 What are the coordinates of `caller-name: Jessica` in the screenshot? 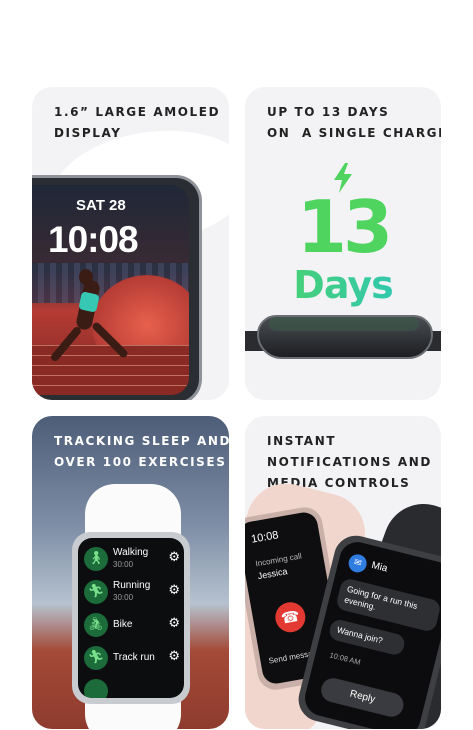 It's located at (272, 574).